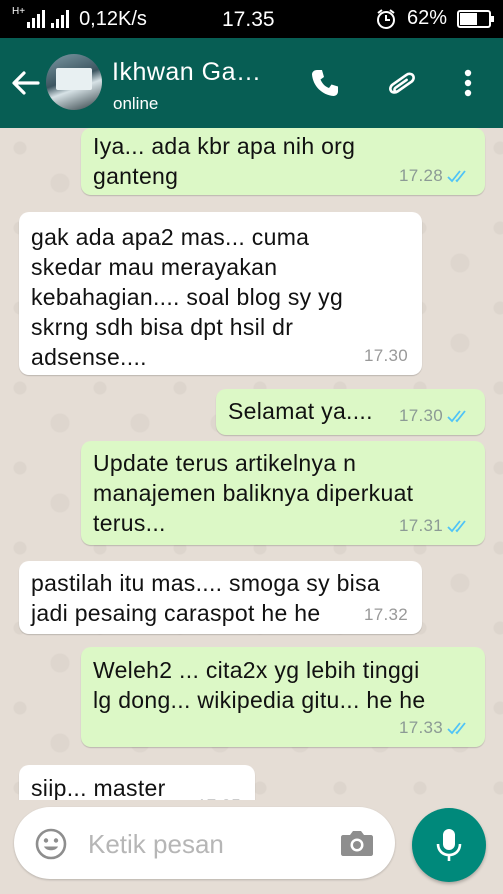 This screenshot has width=503, height=894. Describe the element at coordinates (74, 82) in the screenshot. I see `contact-avatar` at that location.